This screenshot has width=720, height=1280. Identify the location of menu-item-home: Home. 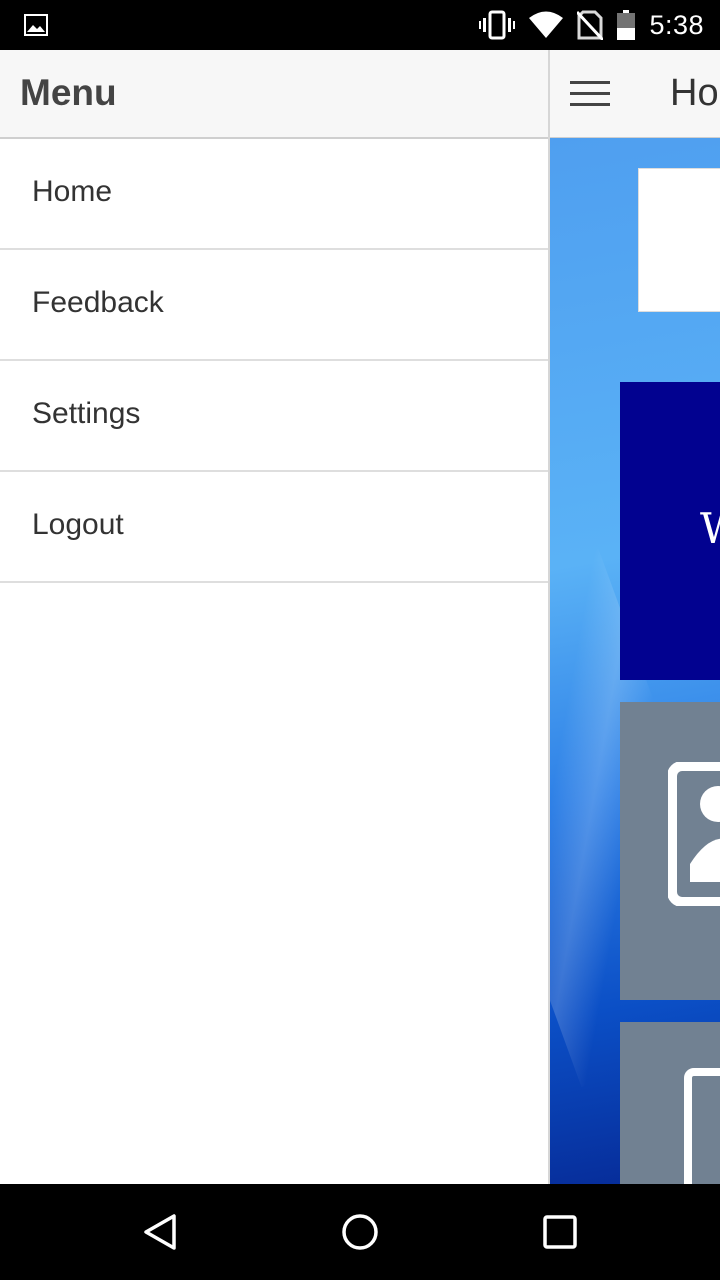
(274, 194).